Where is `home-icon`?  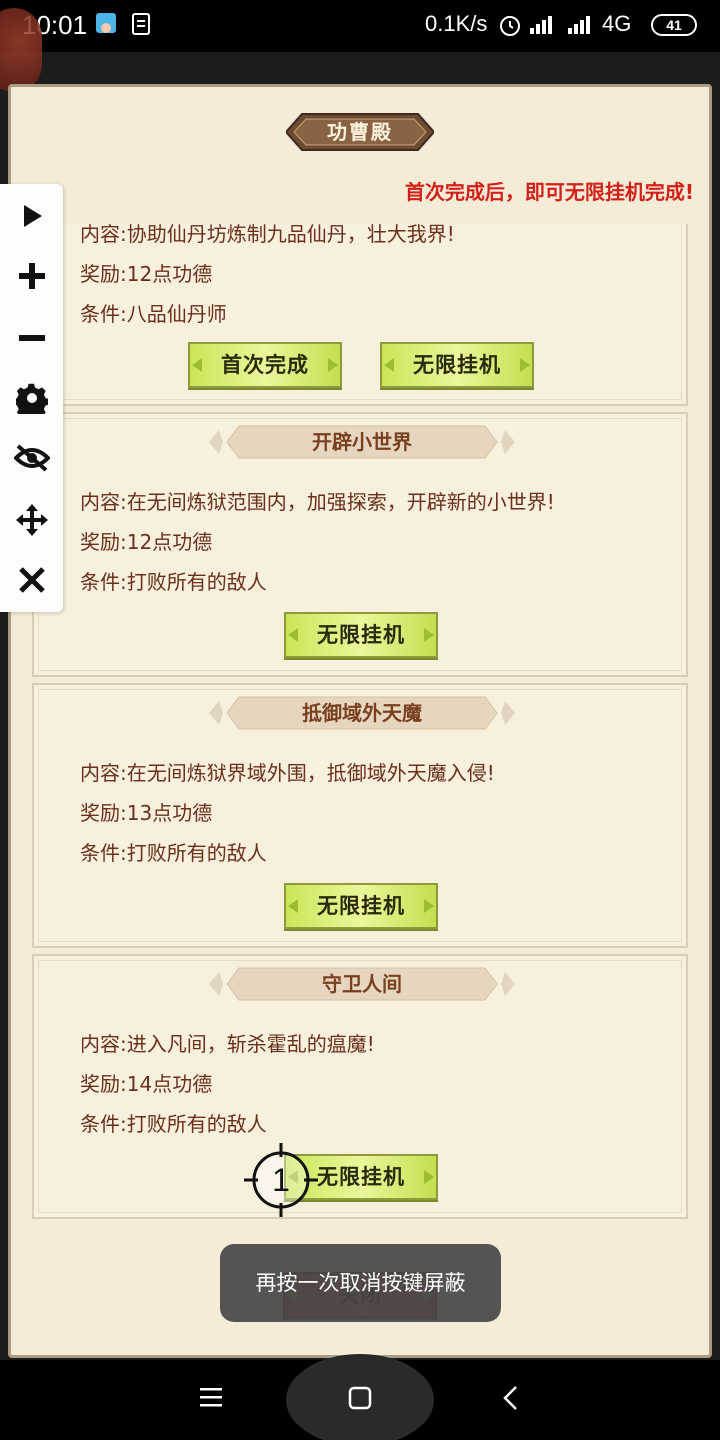
home-icon is located at coordinates (360, 1398).